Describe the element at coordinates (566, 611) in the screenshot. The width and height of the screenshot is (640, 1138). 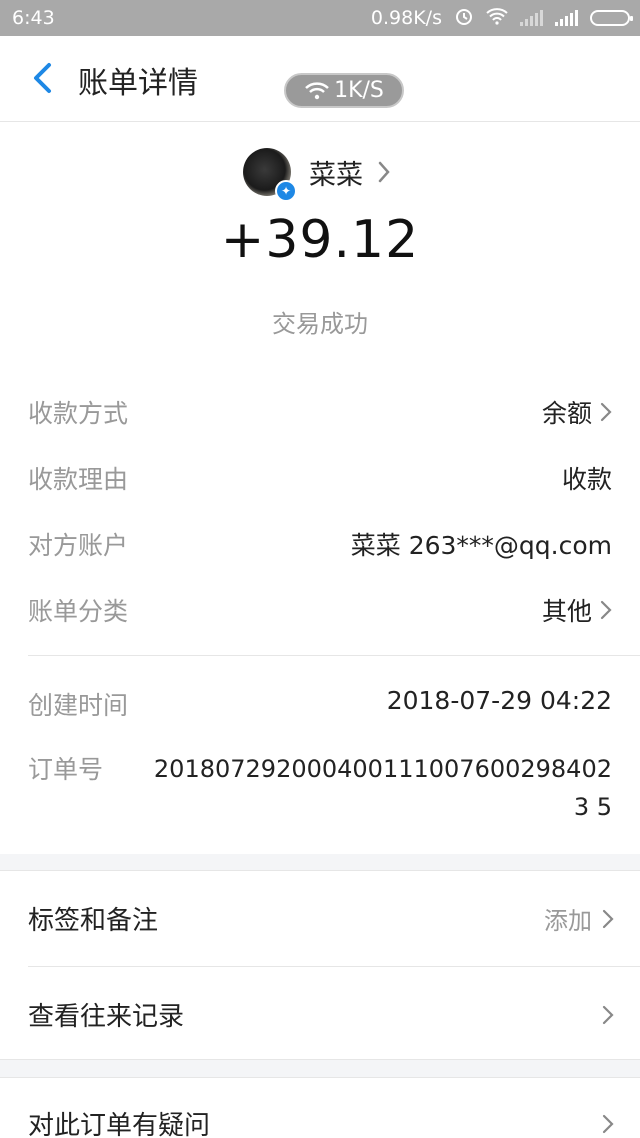
I see `detail-value: 其他` at that location.